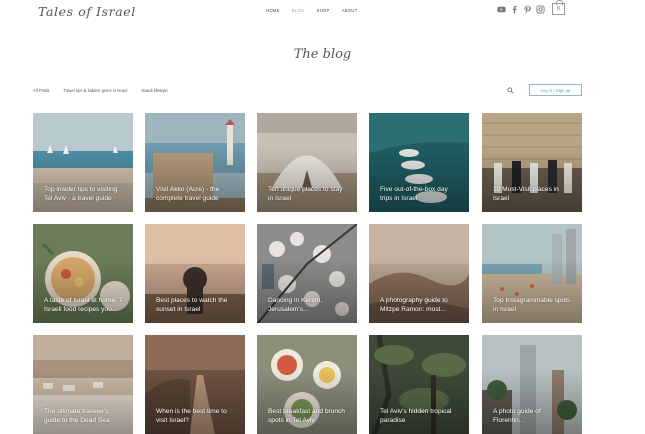  Describe the element at coordinates (414, 194) in the screenshot. I see `post-title: Five out-of-the-box day trips in Israel` at that location.